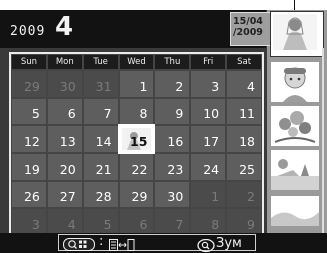 This screenshot has width=327, height=253. I want to click on calendar-day: 10, so click(208, 111).